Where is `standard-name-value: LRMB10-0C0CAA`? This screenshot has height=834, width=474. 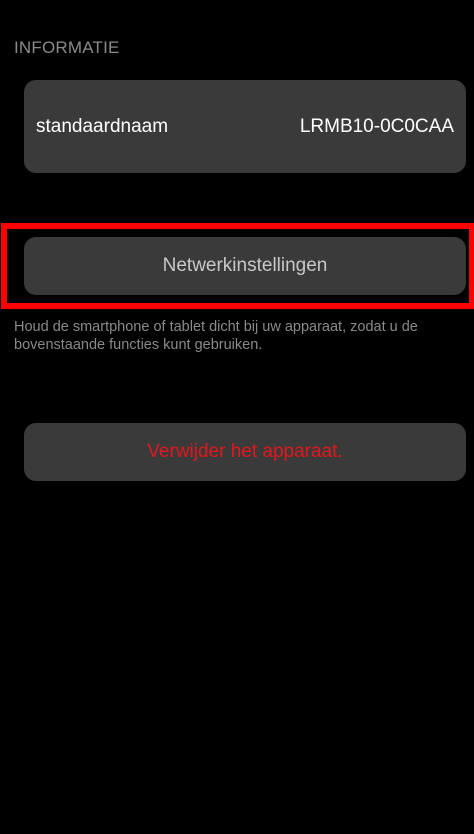 standard-name-value: LRMB10-0C0CAA is located at coordinates (376, 126).